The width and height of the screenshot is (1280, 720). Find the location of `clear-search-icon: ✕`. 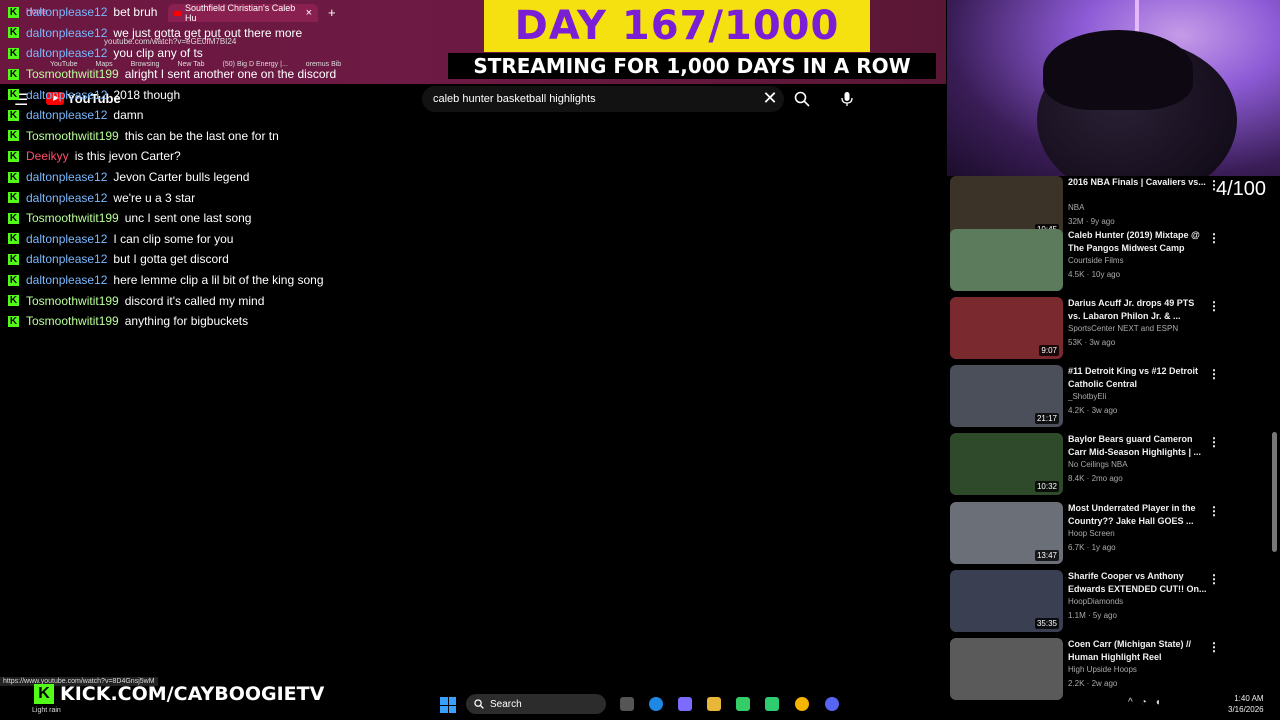

clear-search-icon: ✕ is located at coordinates (770, 98).